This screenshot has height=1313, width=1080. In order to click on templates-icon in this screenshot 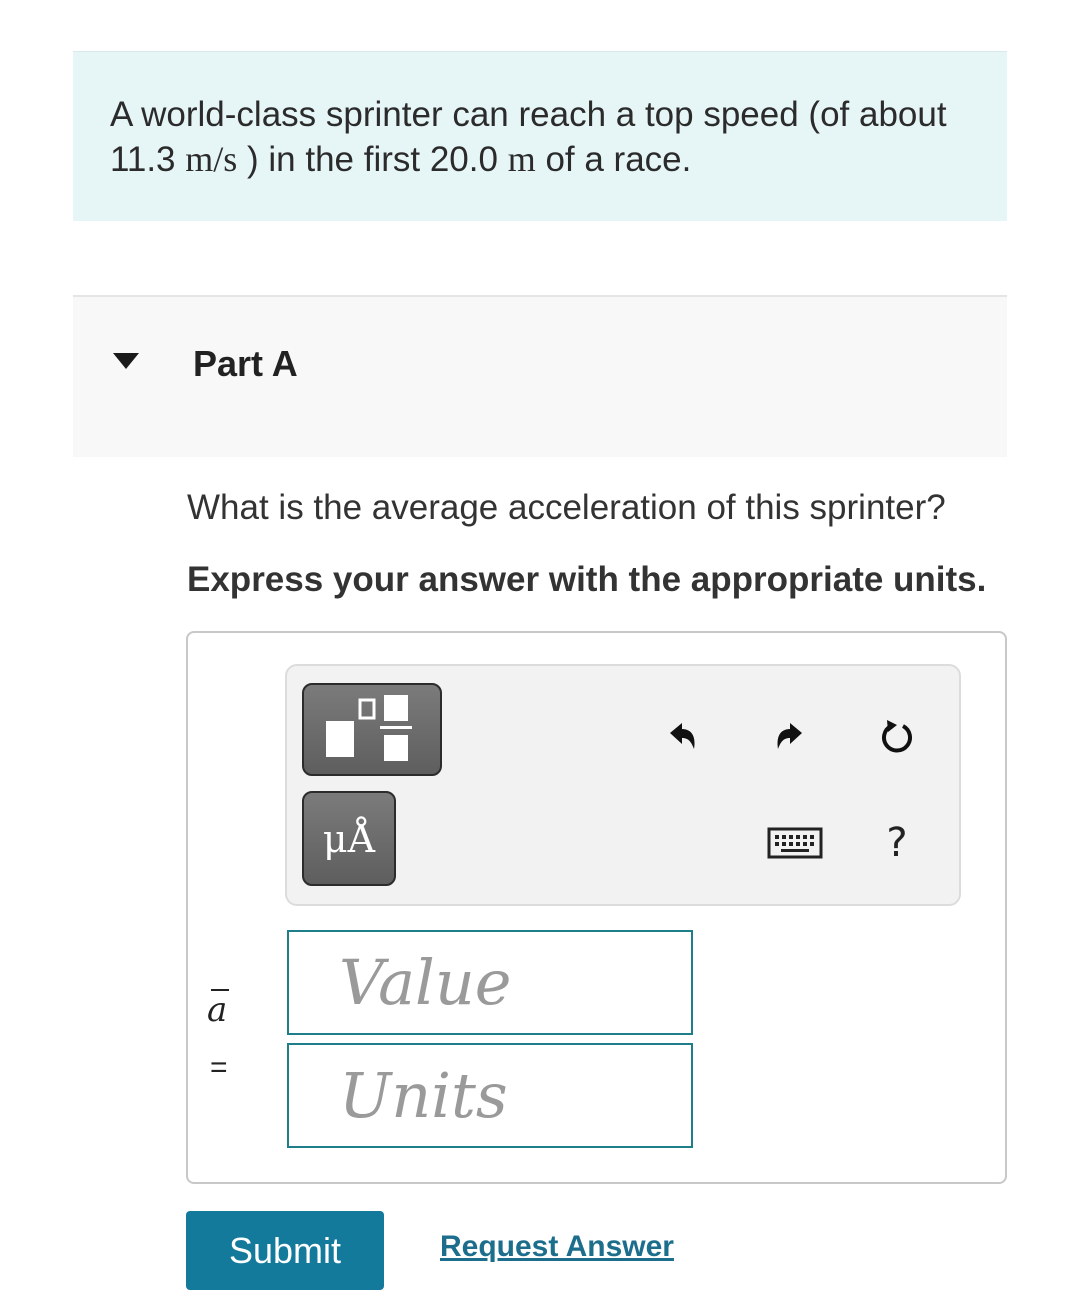, I will do `click(369, 728)`.